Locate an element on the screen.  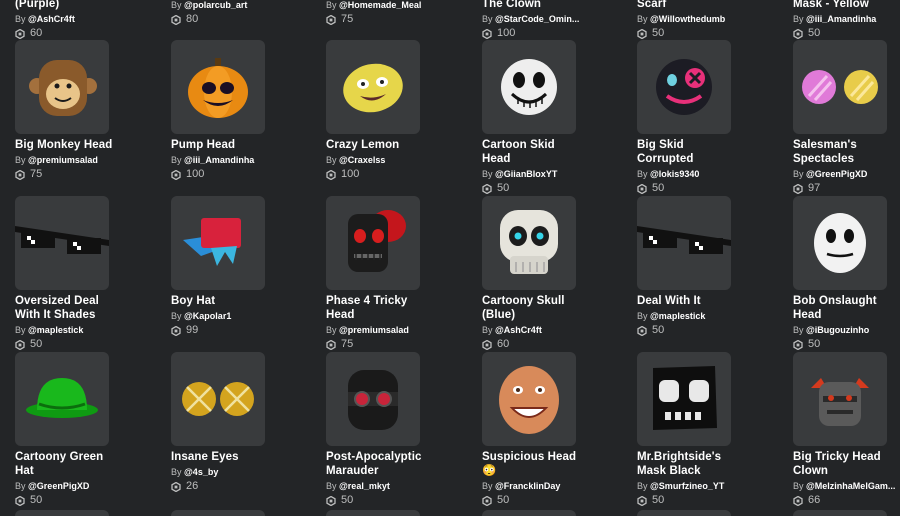
catalog-item: Boy Hat By @Kapolar1 99 is located at coordinates (241, 266).